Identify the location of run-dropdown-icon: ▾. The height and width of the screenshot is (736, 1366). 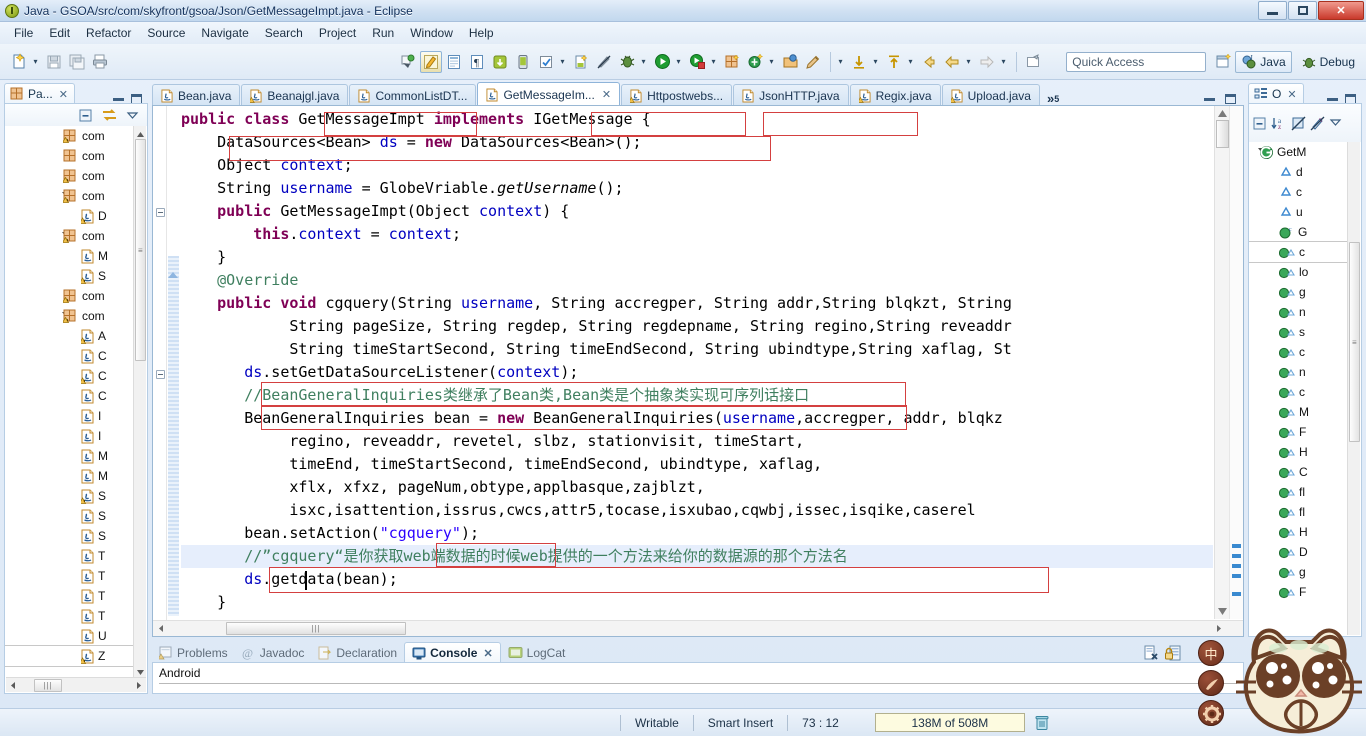
(678, 62).